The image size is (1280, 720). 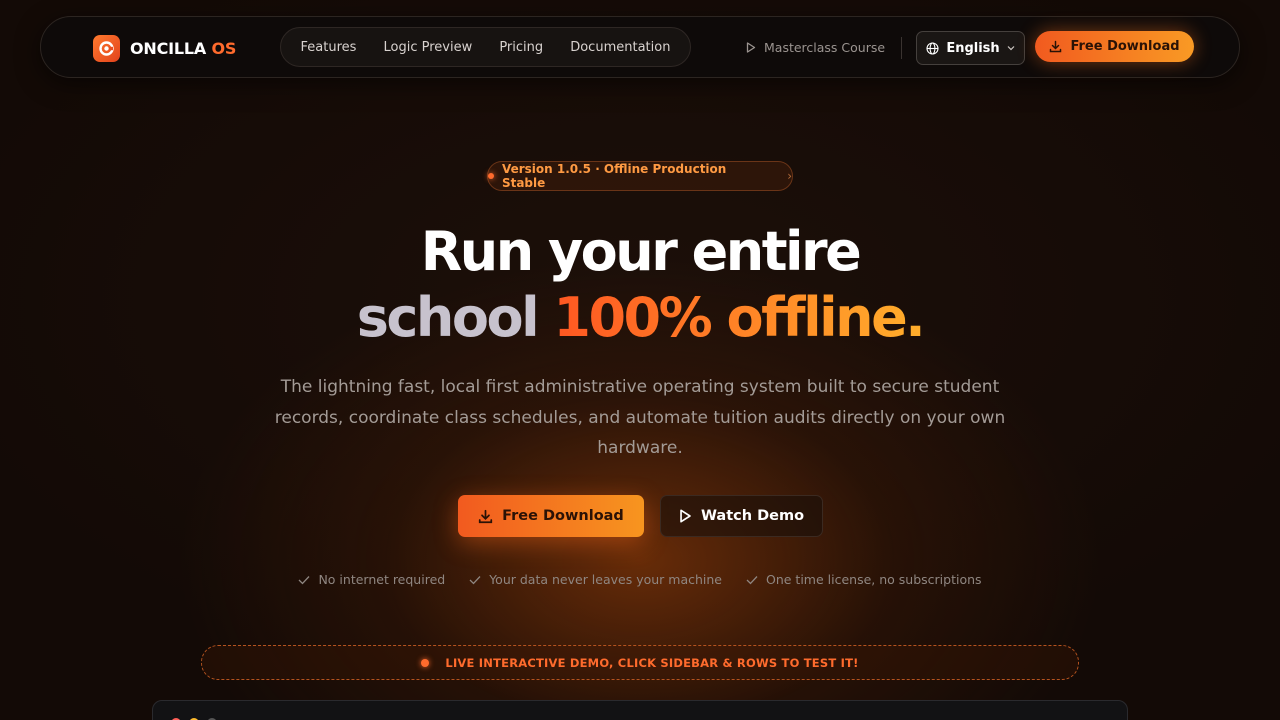 What do you see at coordinates (605, 579) in the screenshot?
I see `check-label: Your data never leaves your machine` at bounding box center [605, 579].